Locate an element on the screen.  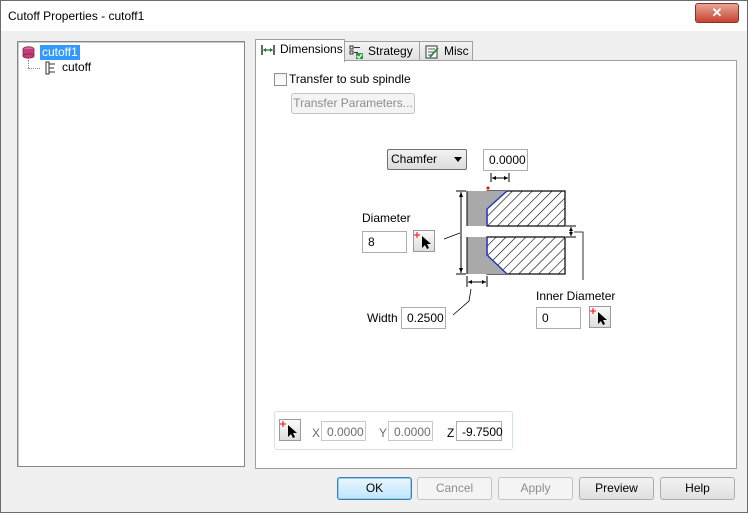
title-bar: Cutoff Properties - cutoff1 ✕ is located at coordinates (374, 16).